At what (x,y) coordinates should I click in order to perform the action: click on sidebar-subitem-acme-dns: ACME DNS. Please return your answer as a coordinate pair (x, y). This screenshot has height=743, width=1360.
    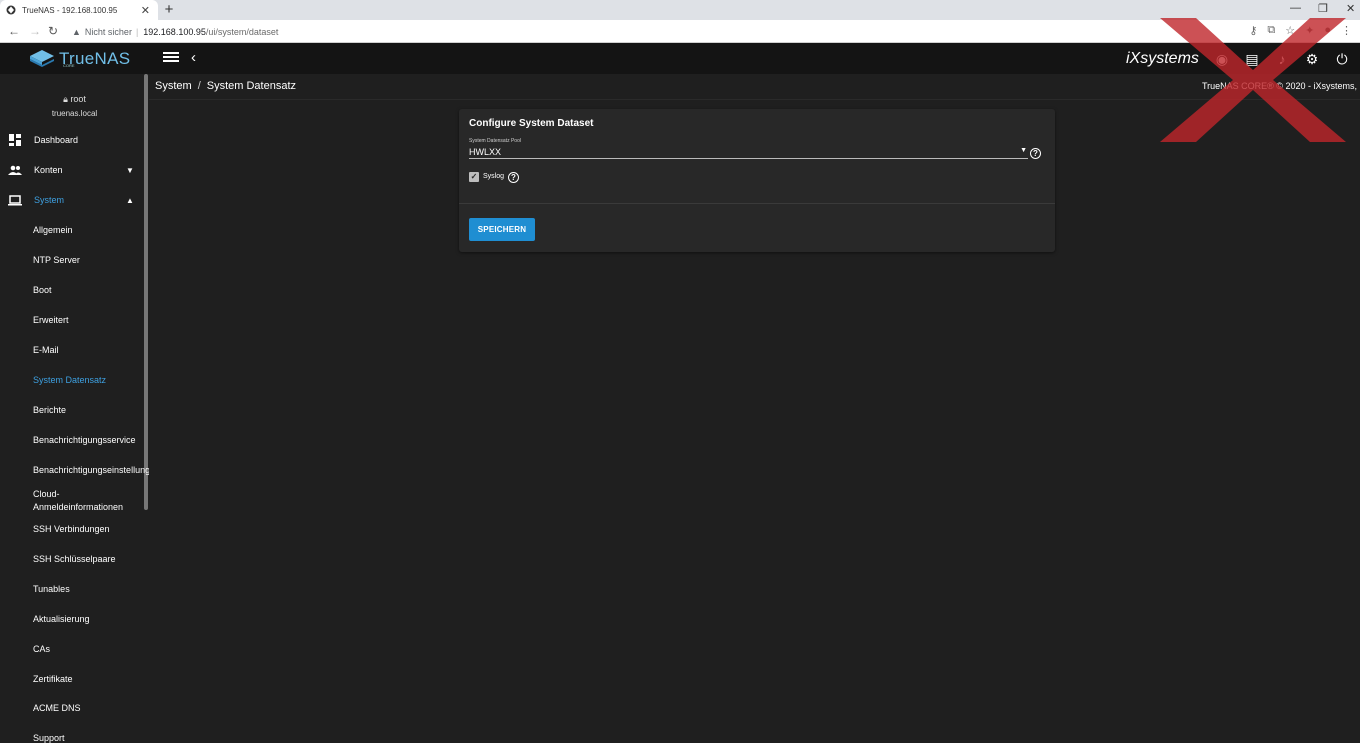
    Looking at the image, I should click on (72, 708).